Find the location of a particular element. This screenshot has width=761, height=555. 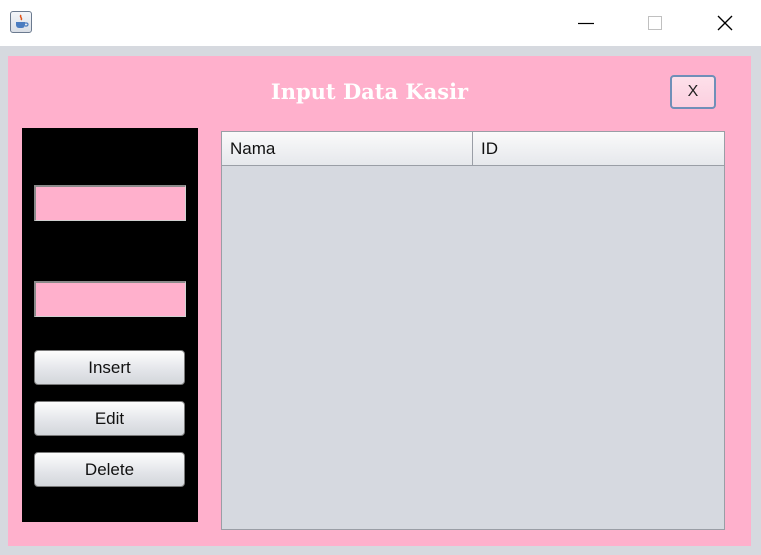

maximize-button is located at coordinates (655, 23).